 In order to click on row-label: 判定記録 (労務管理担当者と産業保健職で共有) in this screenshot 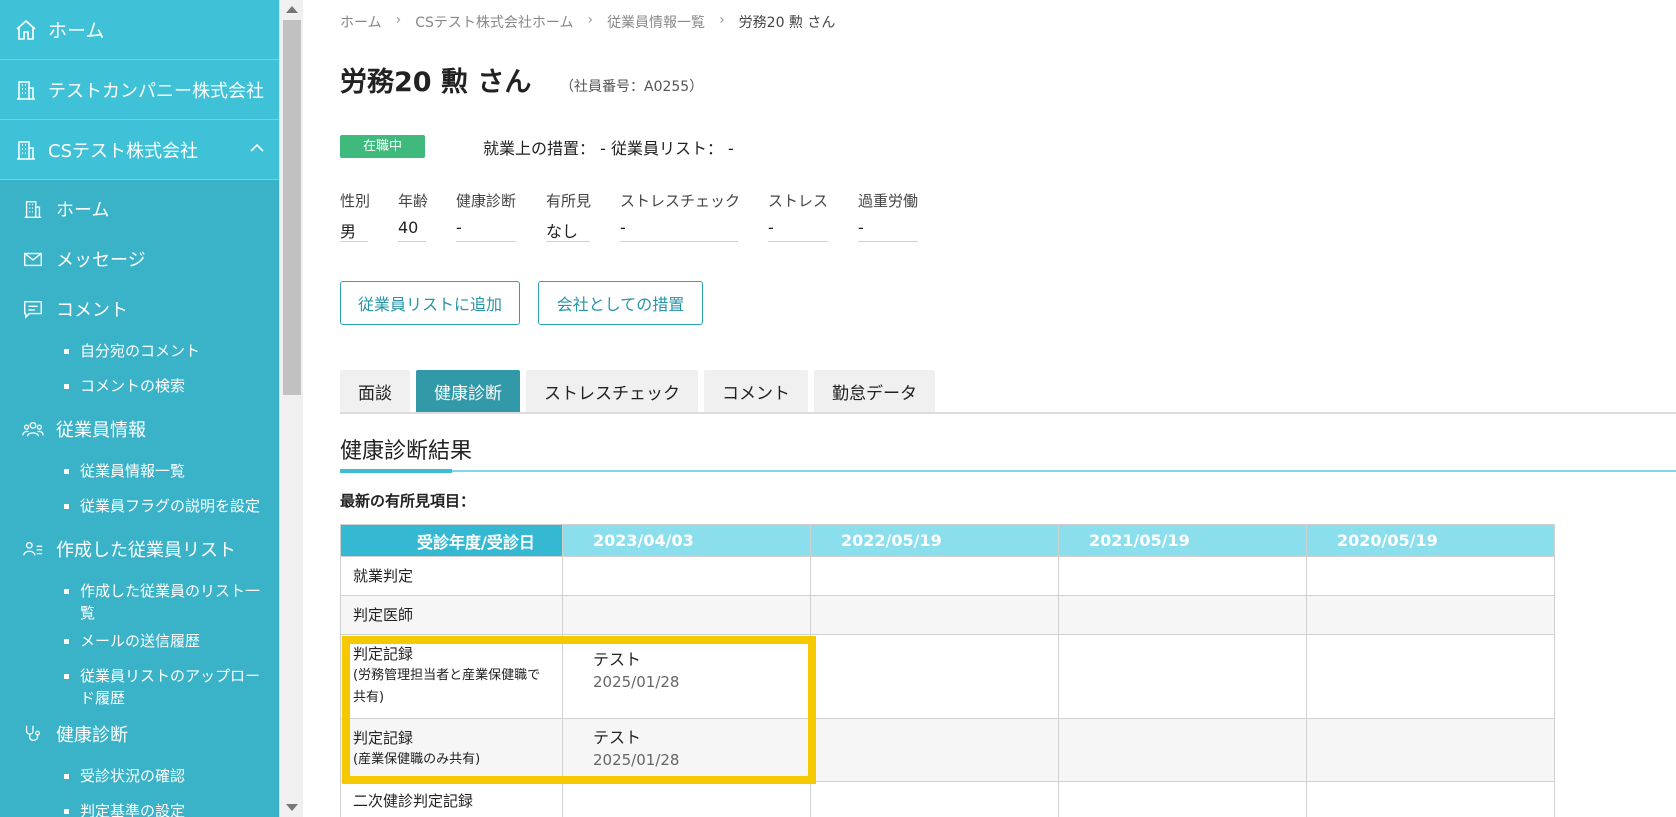, I will do `click(451, 676)`.